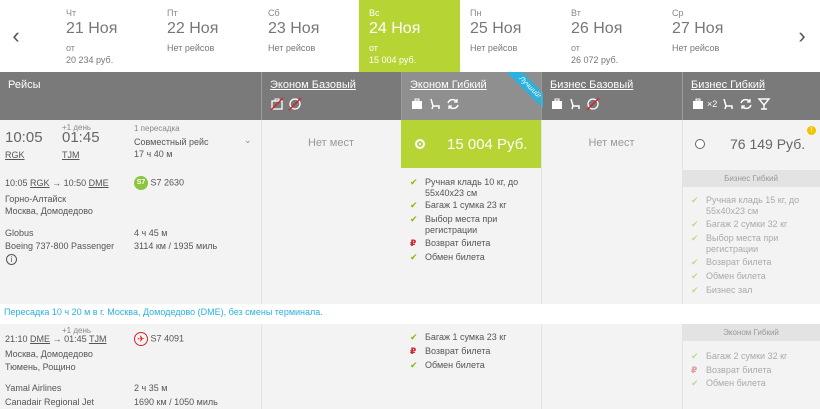  What do you see at coordinates (611, 96) in the screenshot?
I see `fare-header-biz-basic: Бизнес Базовый` at bounding box center [611, 96].